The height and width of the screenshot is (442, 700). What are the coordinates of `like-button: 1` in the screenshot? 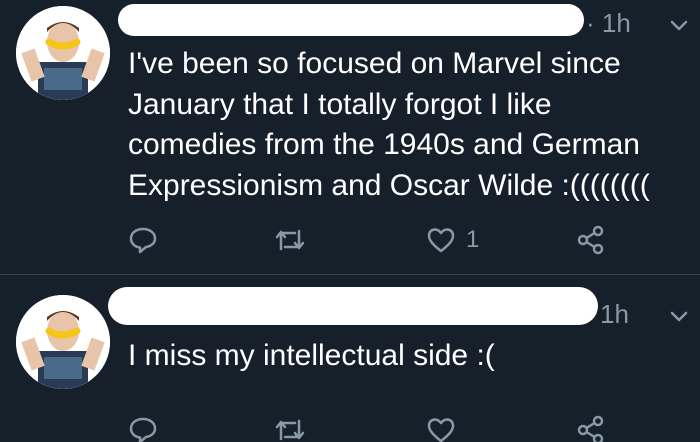 It's located at (452, 240).